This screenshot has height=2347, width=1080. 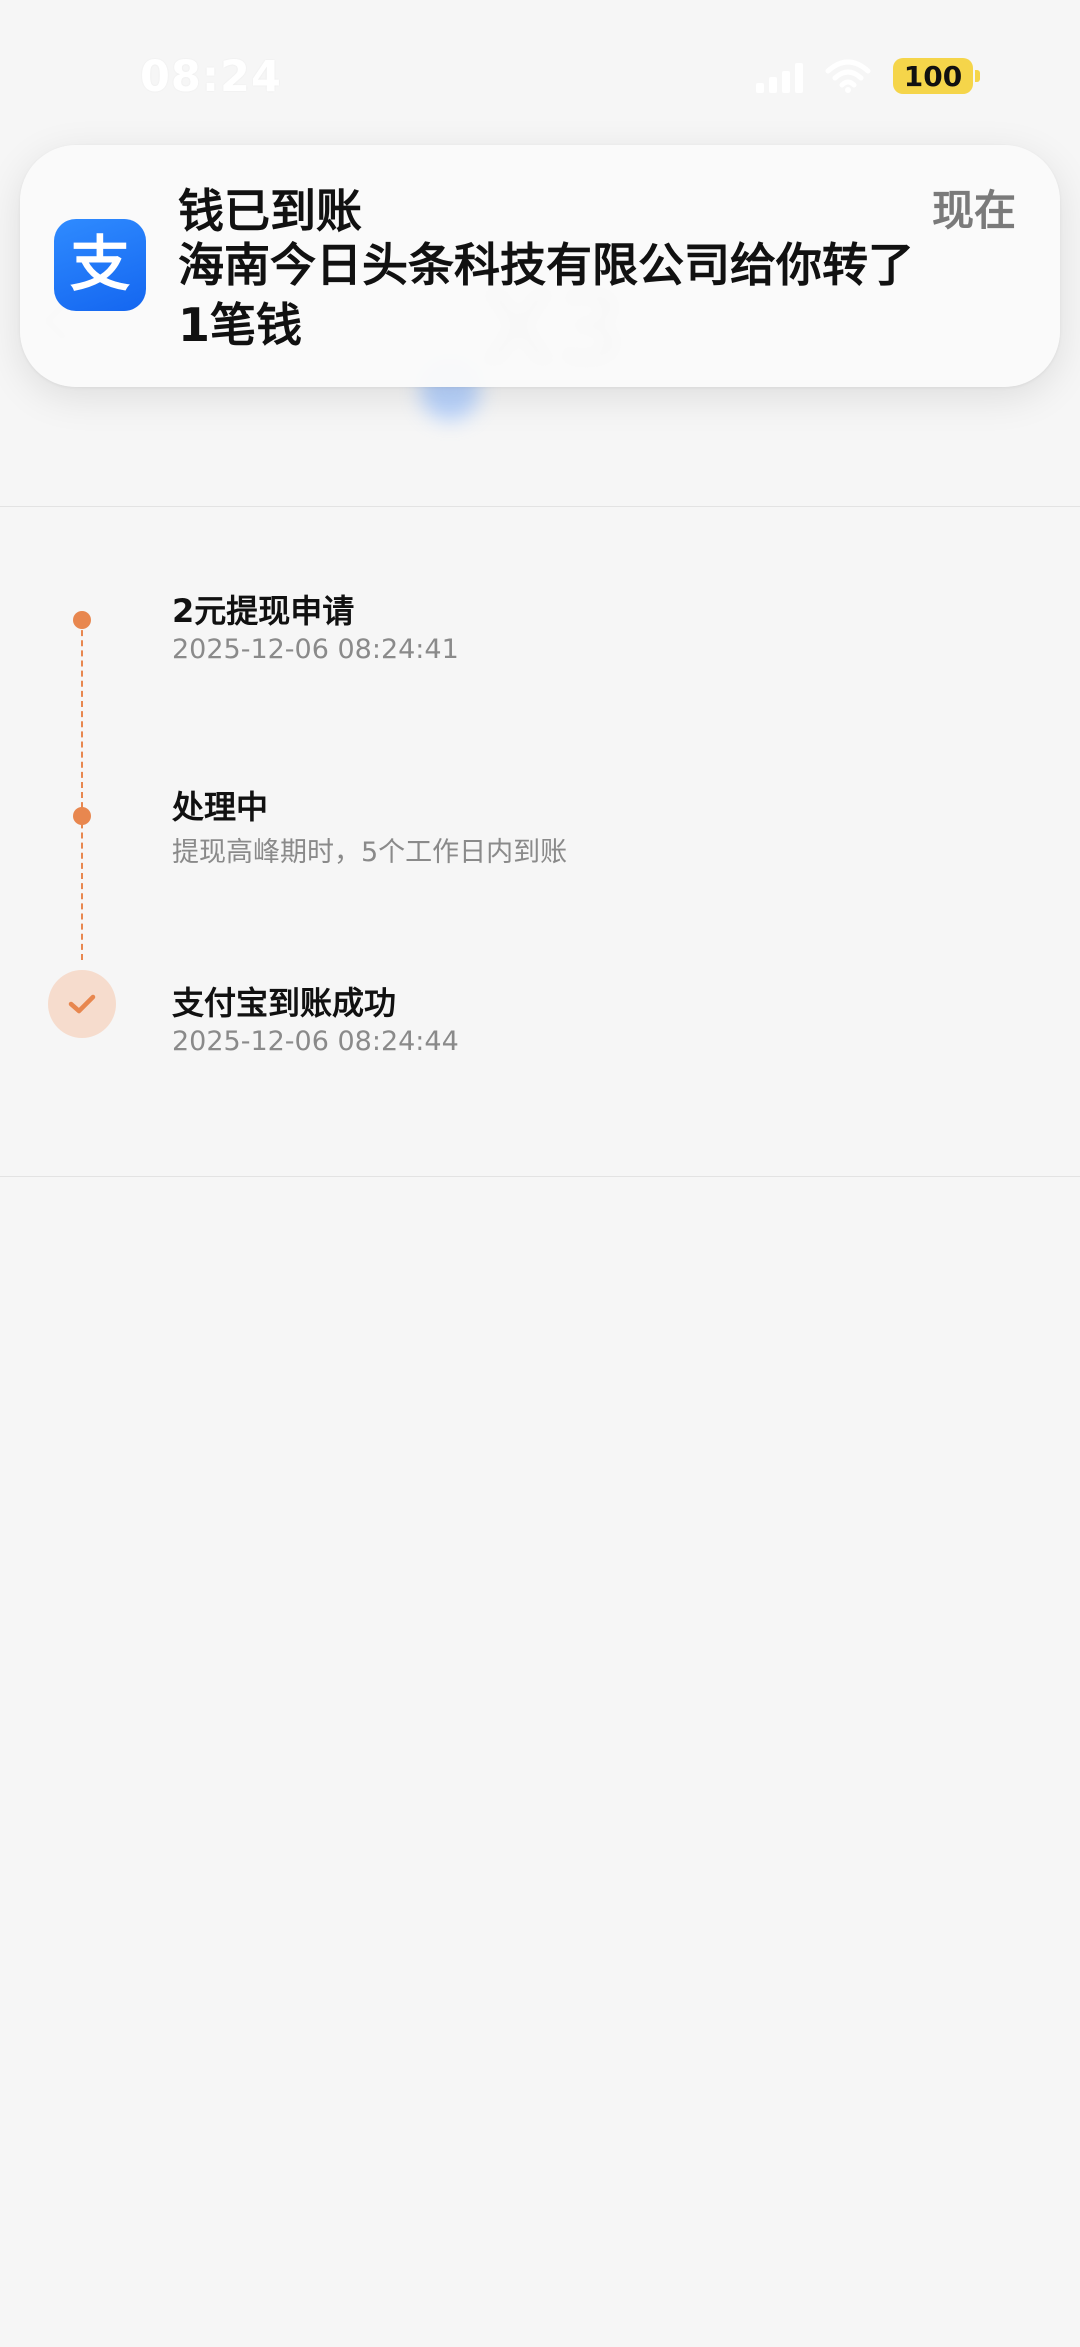 What do you see at coordinates (315, 1041) in the screenshot?
I see `step-subtitle: 2025-12-06 08:24:44` at bounding box center [315, 1041].